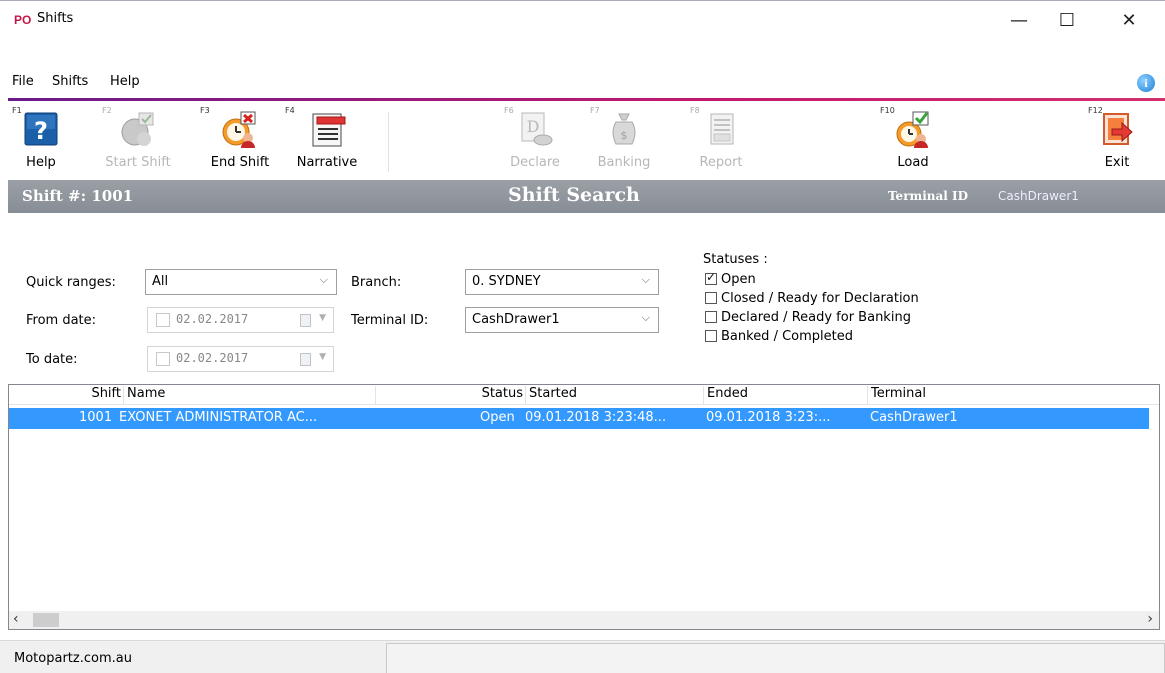 This screenshot has width=1165, height=673. Describe the element at coordinates (160, 281) in the screenshot. I see `quick-ranges-value: All` at that location.